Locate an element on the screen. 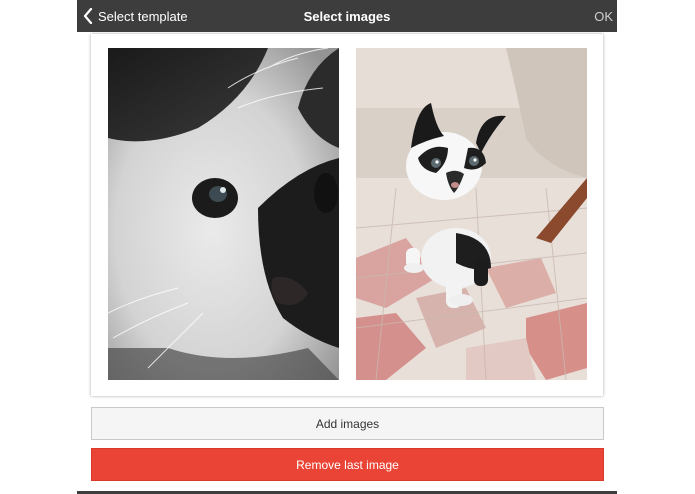 This screenshot has width=695, height=494. chevron-left-icon is located at coordinates (88, 16).